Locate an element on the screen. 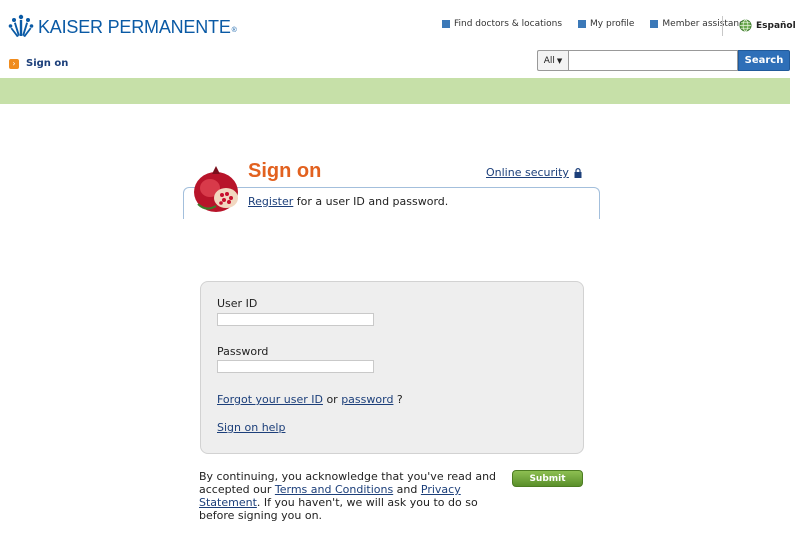  breadcrumb: › Sign on is located at coordinates (38, 63).